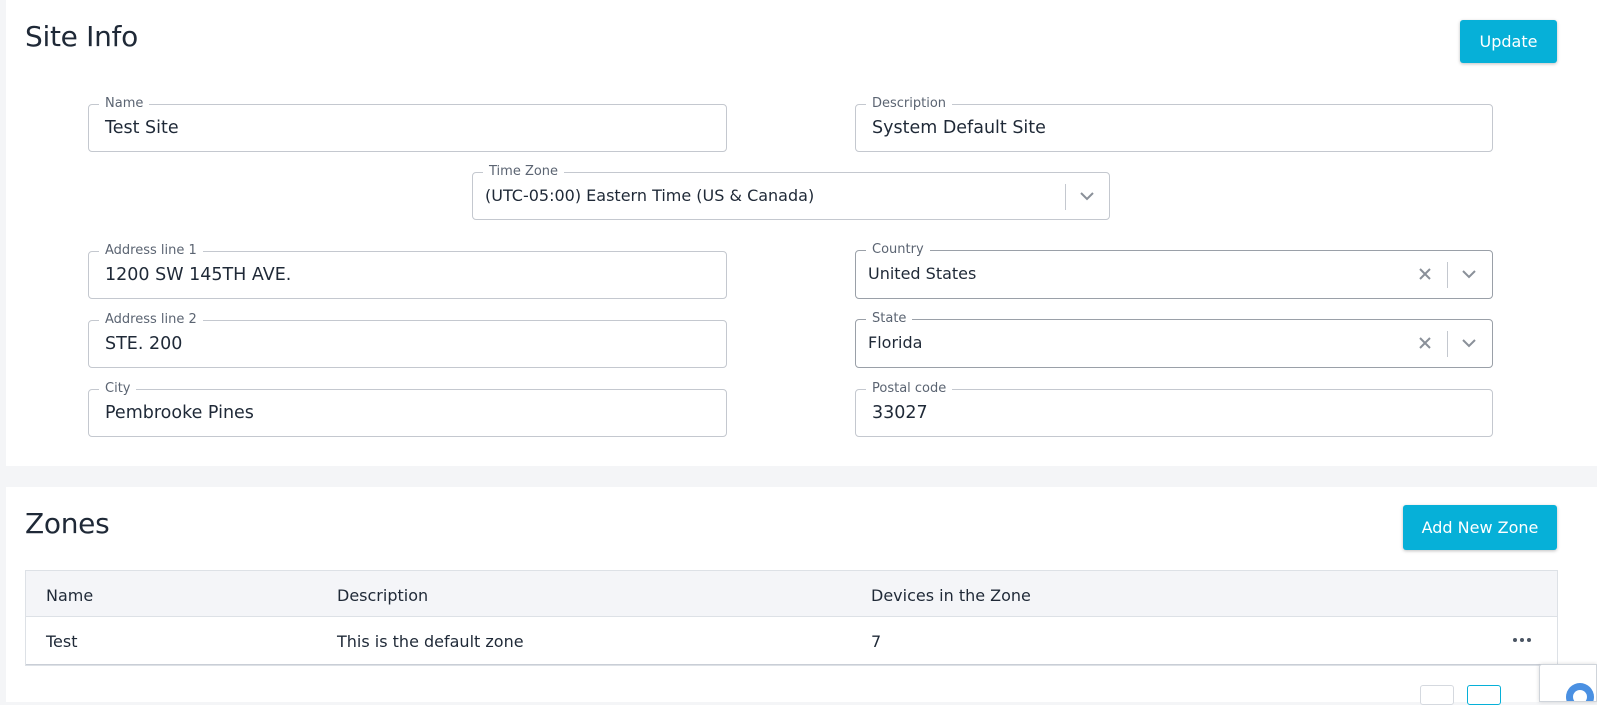 This screenshot has width=1597, height=705. Describe the element at coordinates (67, 523) in the screenshot. I see `zones-title: Zones` at that location.